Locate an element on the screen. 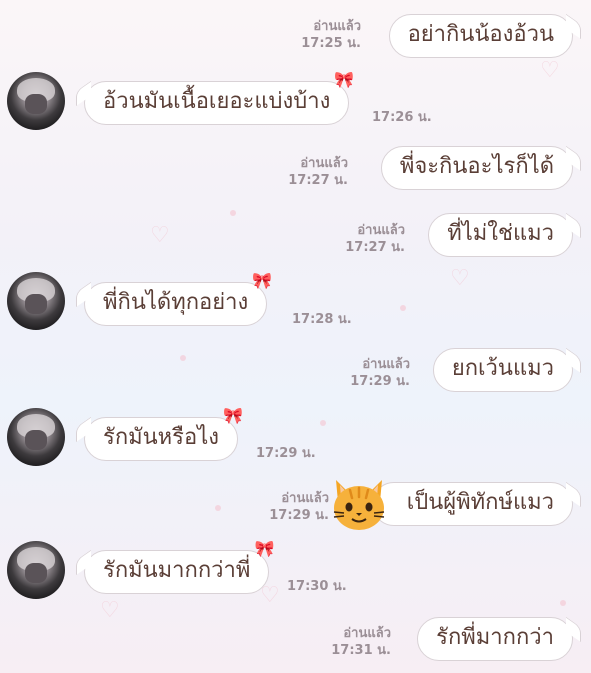 The image size is (591, 673). message-bubble: รักพี่มากกว่า is located at coordinates (495, 639).